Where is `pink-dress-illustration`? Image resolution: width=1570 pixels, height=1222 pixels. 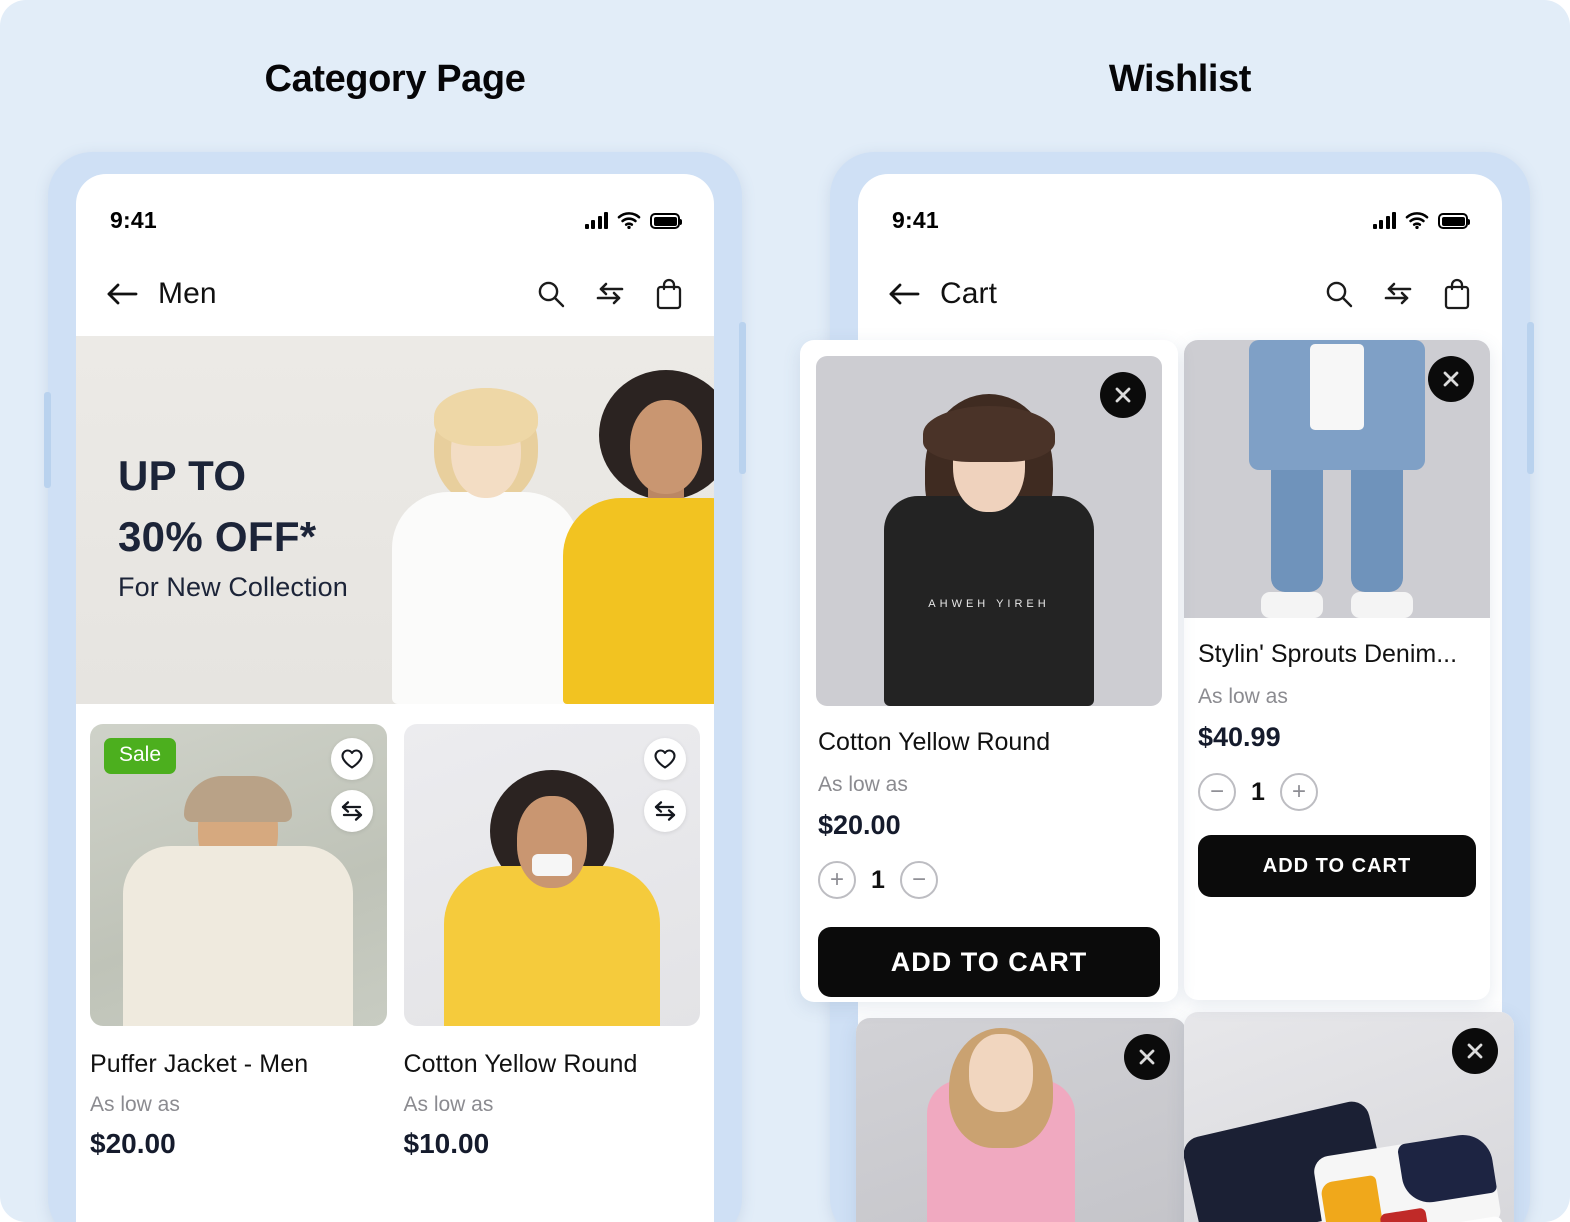
pink-dress-illustration is located at coordinates (1001, 1125).